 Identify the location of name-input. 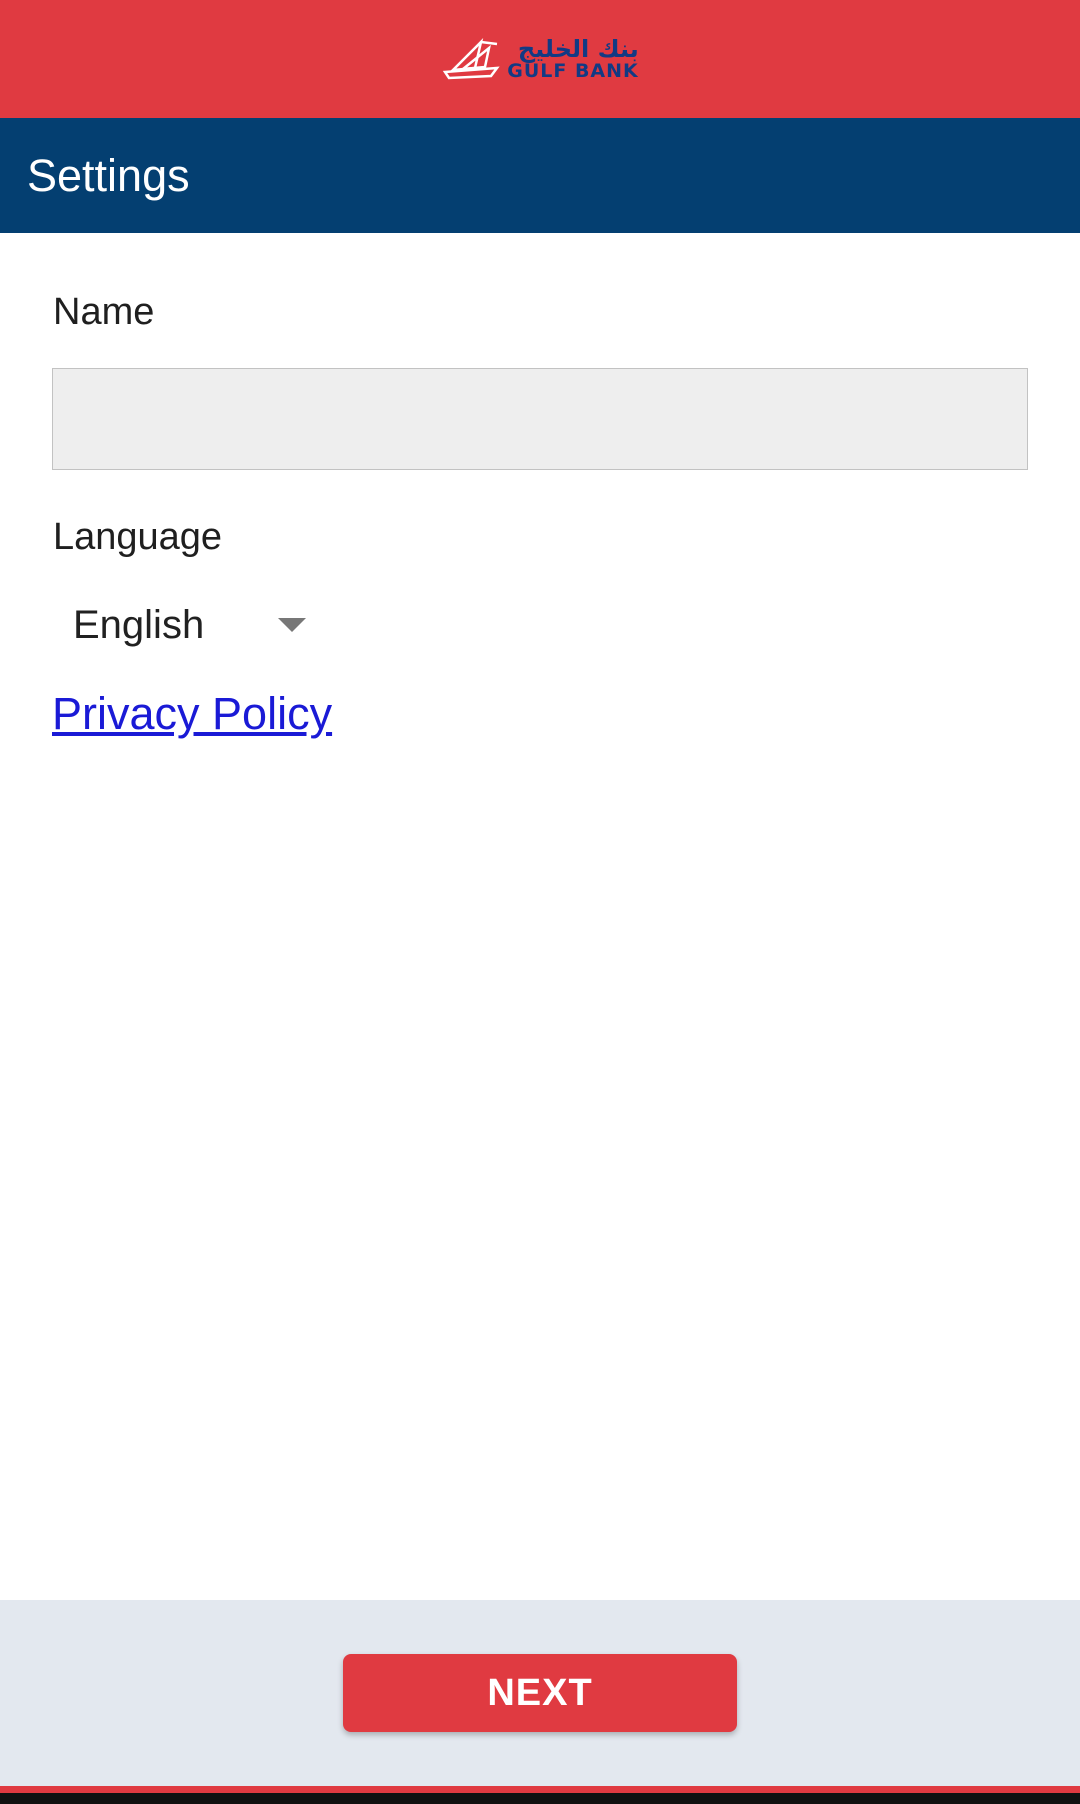
(540, 419).